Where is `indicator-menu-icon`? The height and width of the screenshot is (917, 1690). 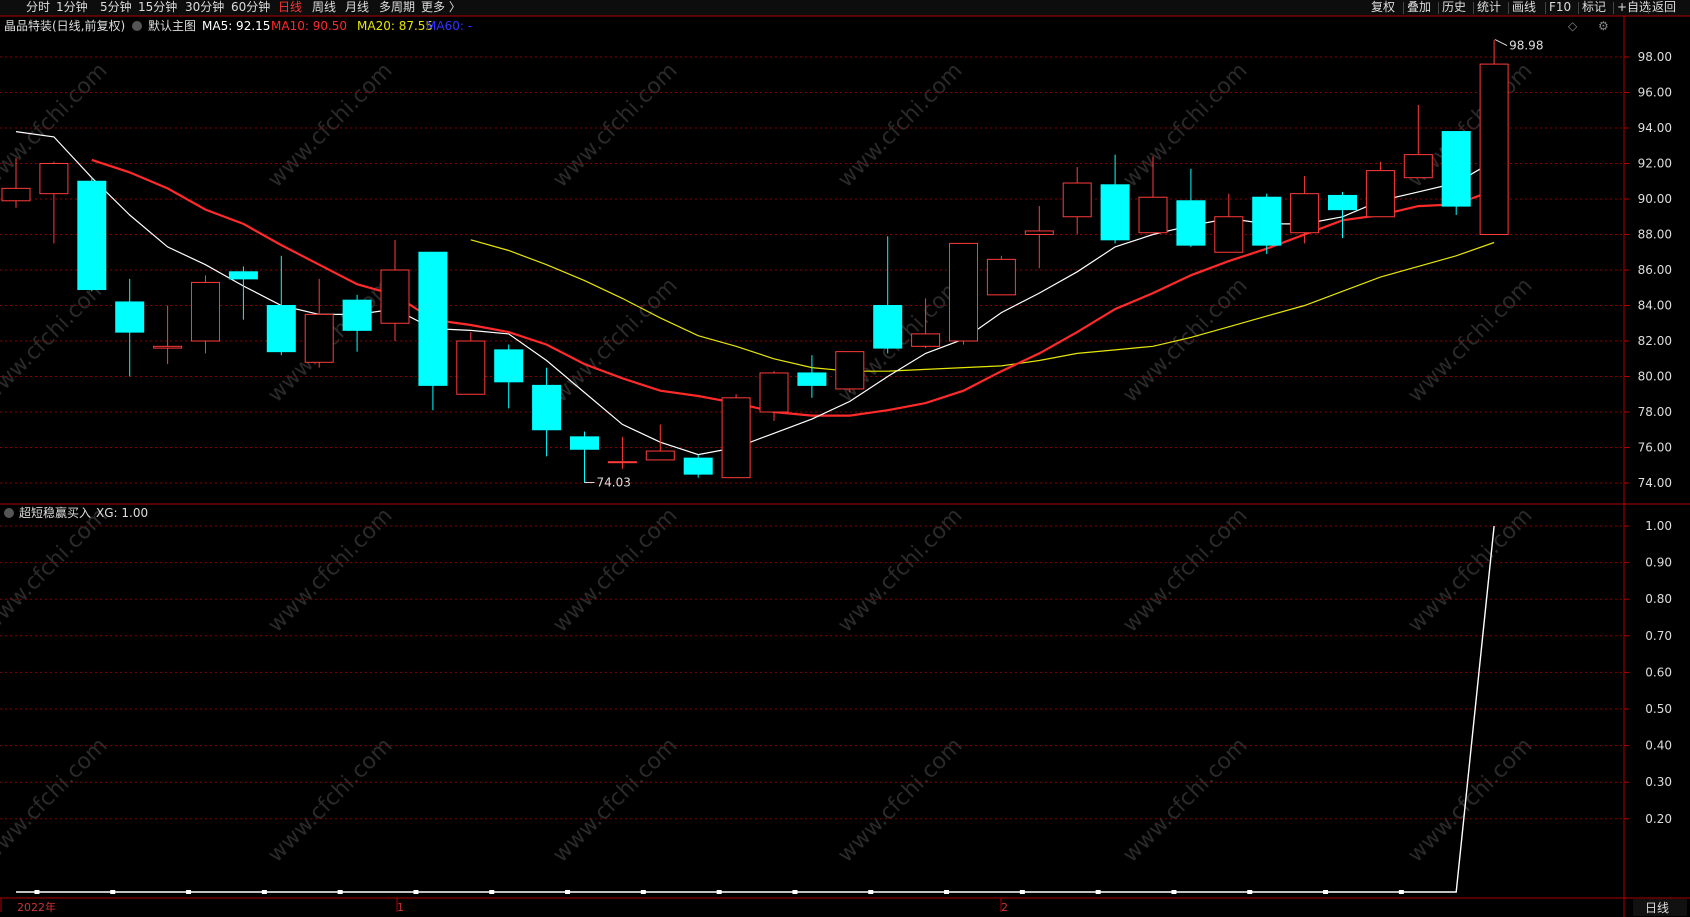
indicator-menu-icon is located at coordinates (9, 513).